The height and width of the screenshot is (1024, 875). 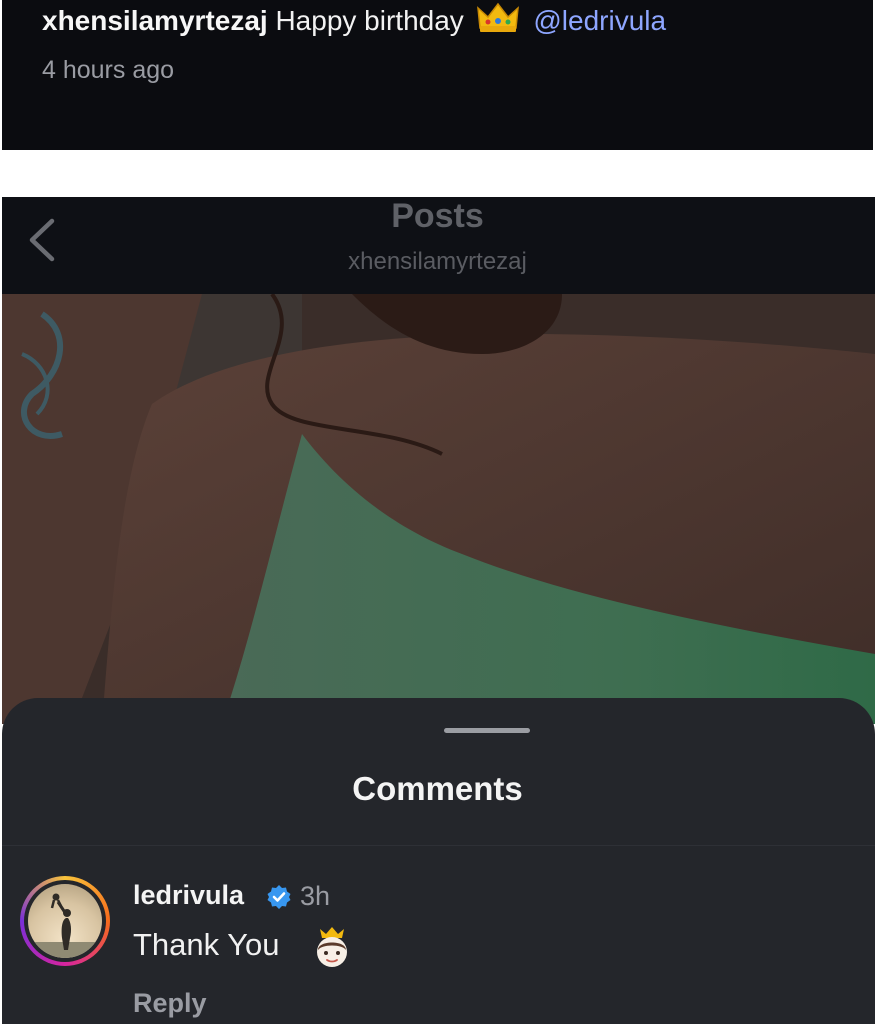 I want to click on comments-title: Comments, so click(x=437, y=788).